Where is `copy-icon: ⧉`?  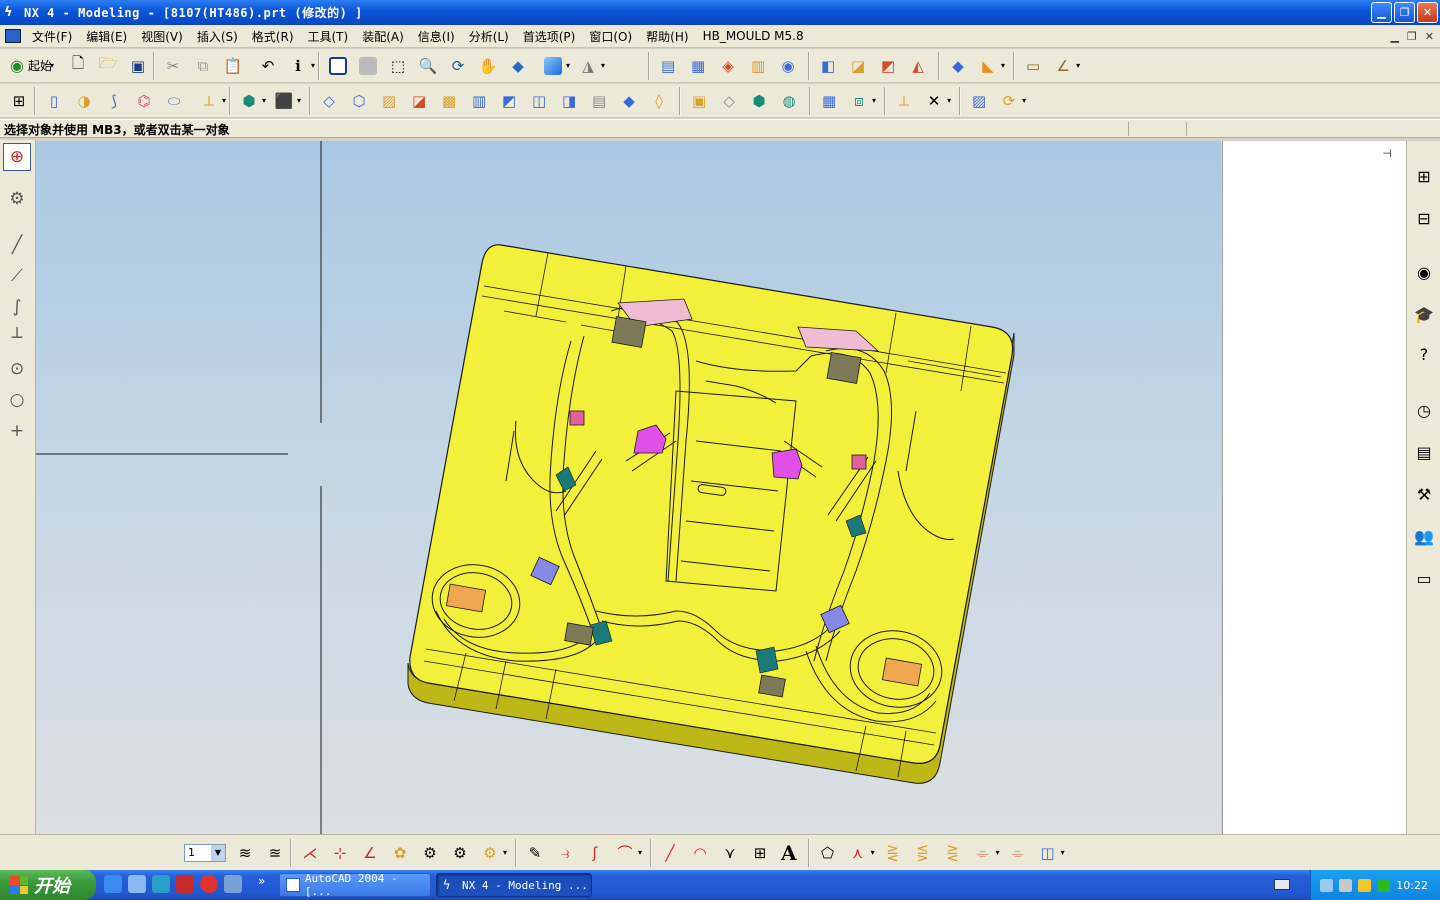 copy-icon: ⧉ is located at coordinates (203, 66).